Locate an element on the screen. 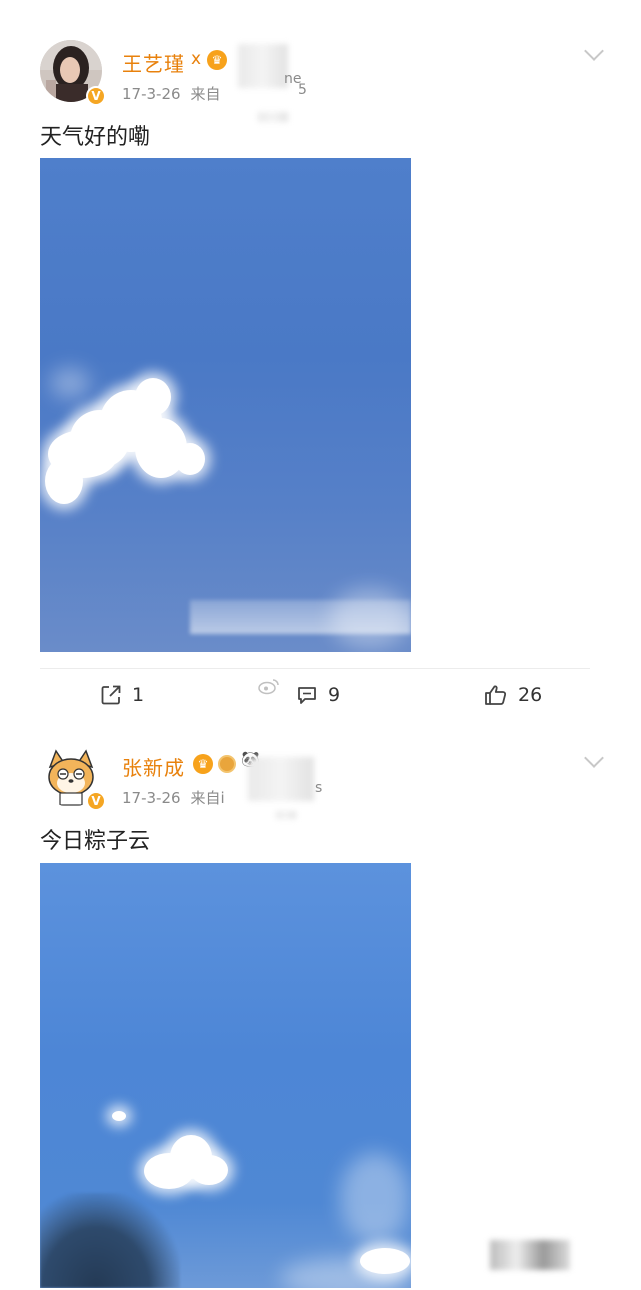  post-meta: 17-3-26 来自i is located at coordinates (178, 797).